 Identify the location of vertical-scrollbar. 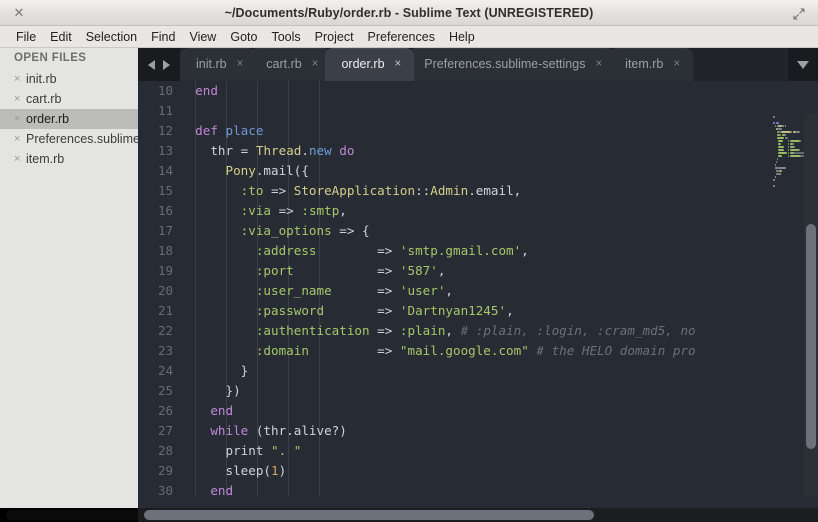
(811, 318).